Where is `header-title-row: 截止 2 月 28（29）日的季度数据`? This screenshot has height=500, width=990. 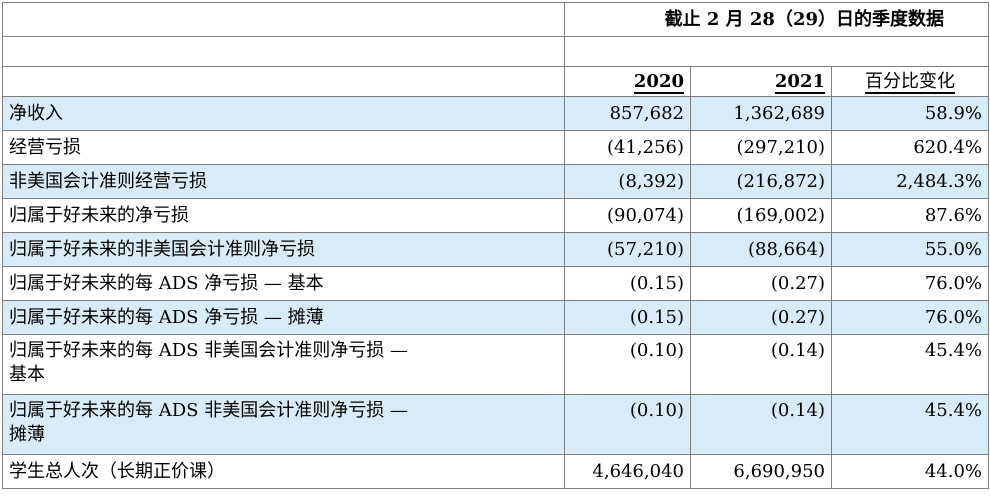 header-title-row: 截止 2 月 28（29）日的季度数据 is located at coordinates (495, 19).